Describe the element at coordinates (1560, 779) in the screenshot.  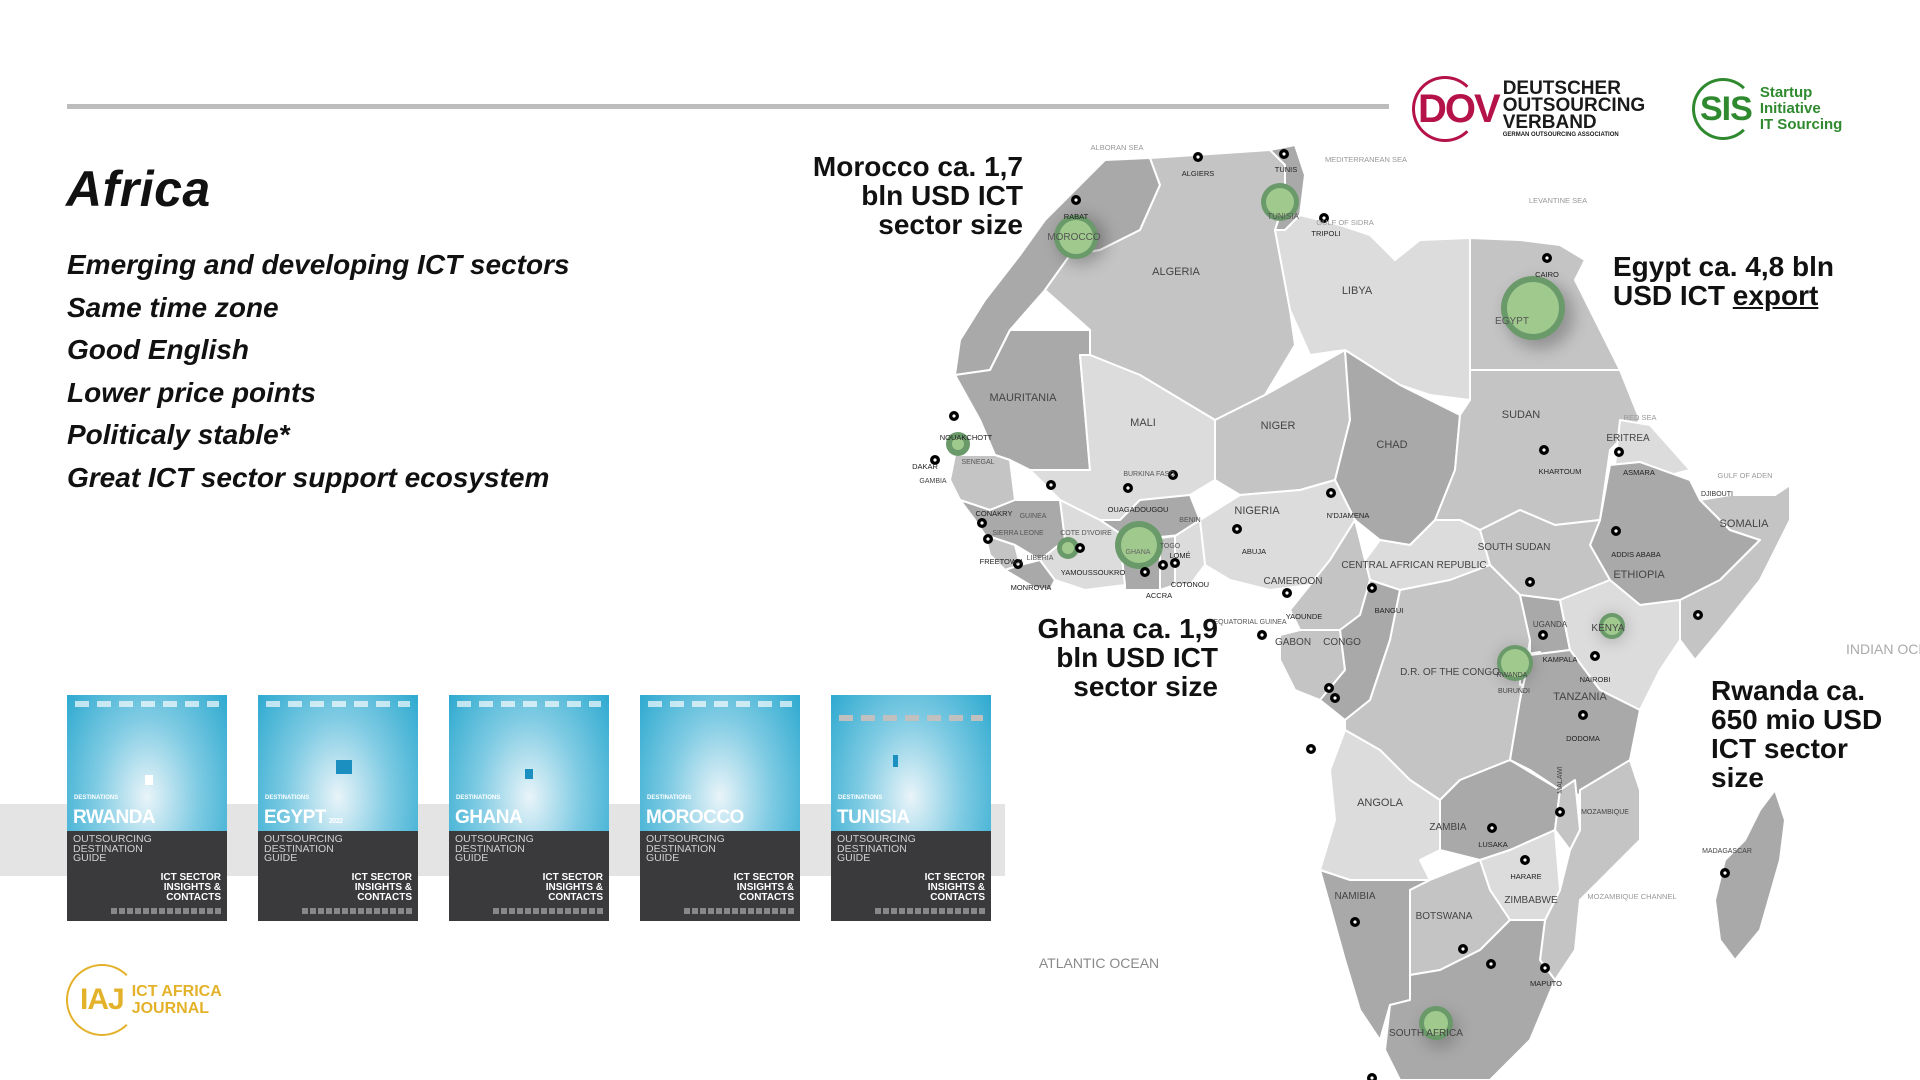
I see `country-label: MALAWI` at that location.